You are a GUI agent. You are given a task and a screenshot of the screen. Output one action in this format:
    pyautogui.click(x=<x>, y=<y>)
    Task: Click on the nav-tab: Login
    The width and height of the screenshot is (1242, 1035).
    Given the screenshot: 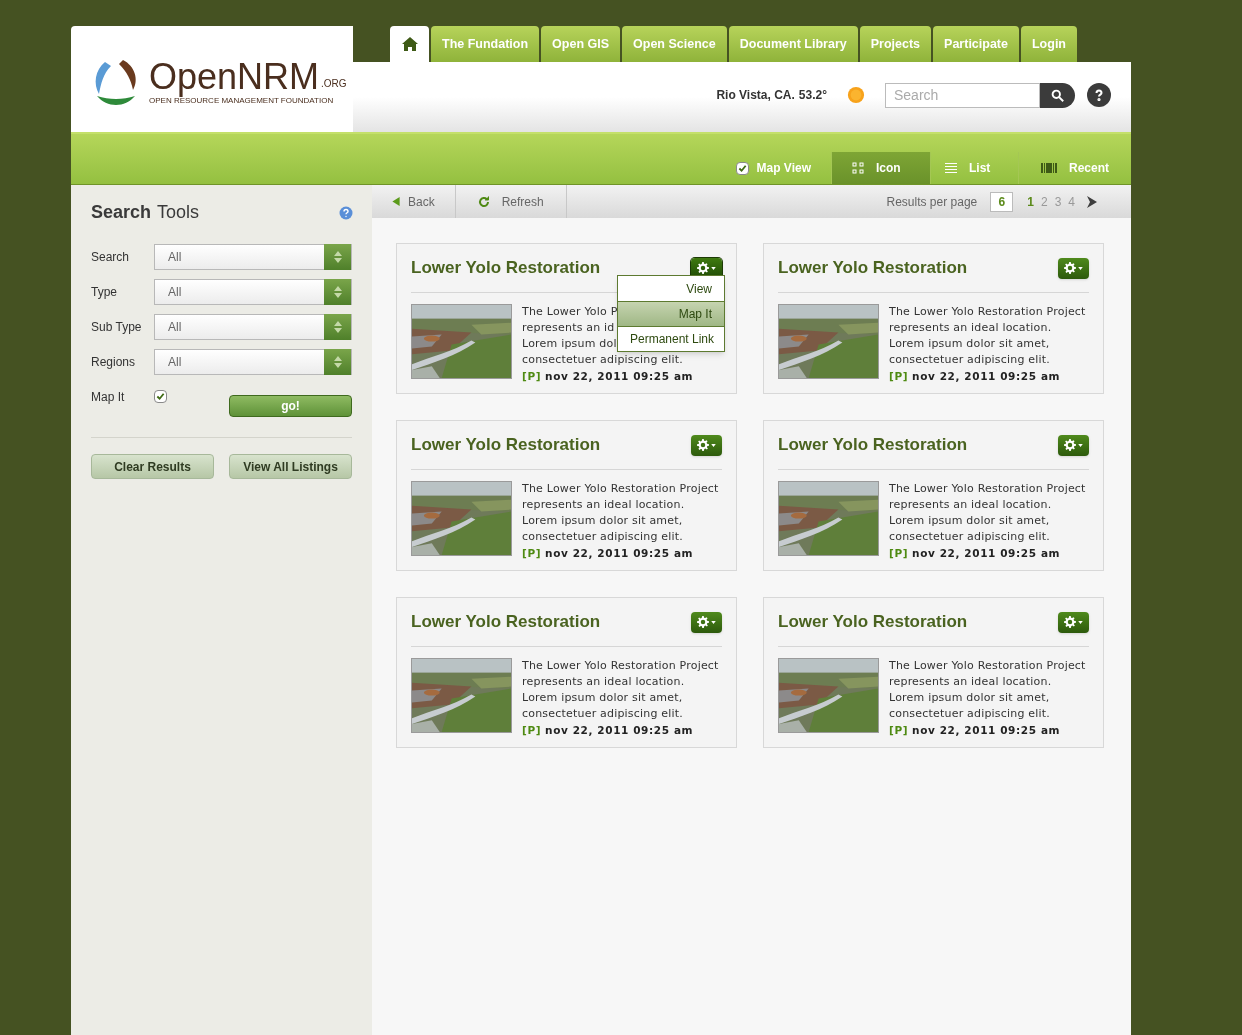 What is the action you would take?
    pyautogui.click(x=1049, y=44)
    